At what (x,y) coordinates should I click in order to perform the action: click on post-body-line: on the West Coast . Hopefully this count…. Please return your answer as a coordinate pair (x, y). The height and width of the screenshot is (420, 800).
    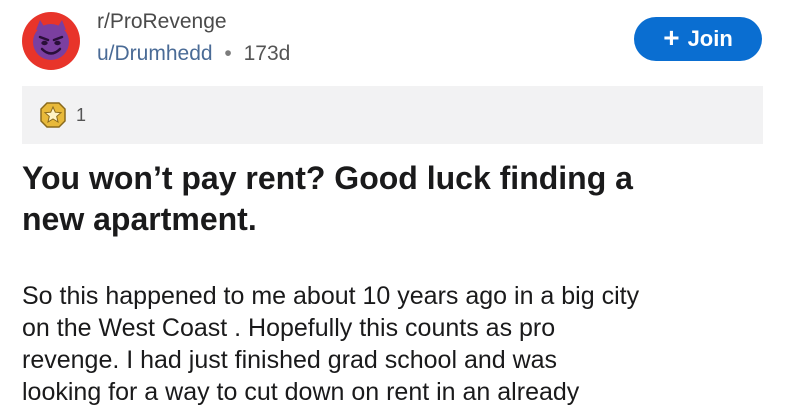
    Looking at the image, I should click on (289, 328).